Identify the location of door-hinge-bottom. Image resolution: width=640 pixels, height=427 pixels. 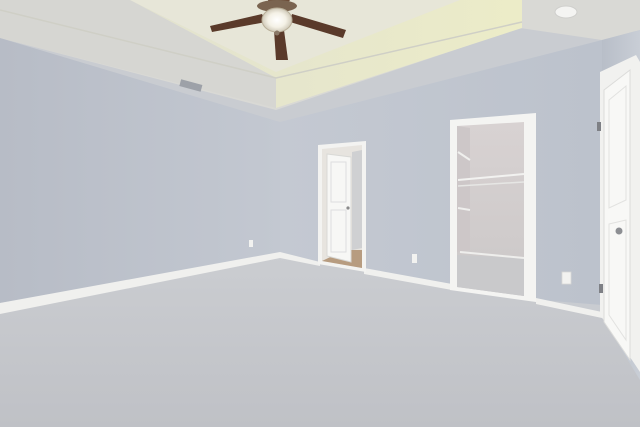
(601, 288).